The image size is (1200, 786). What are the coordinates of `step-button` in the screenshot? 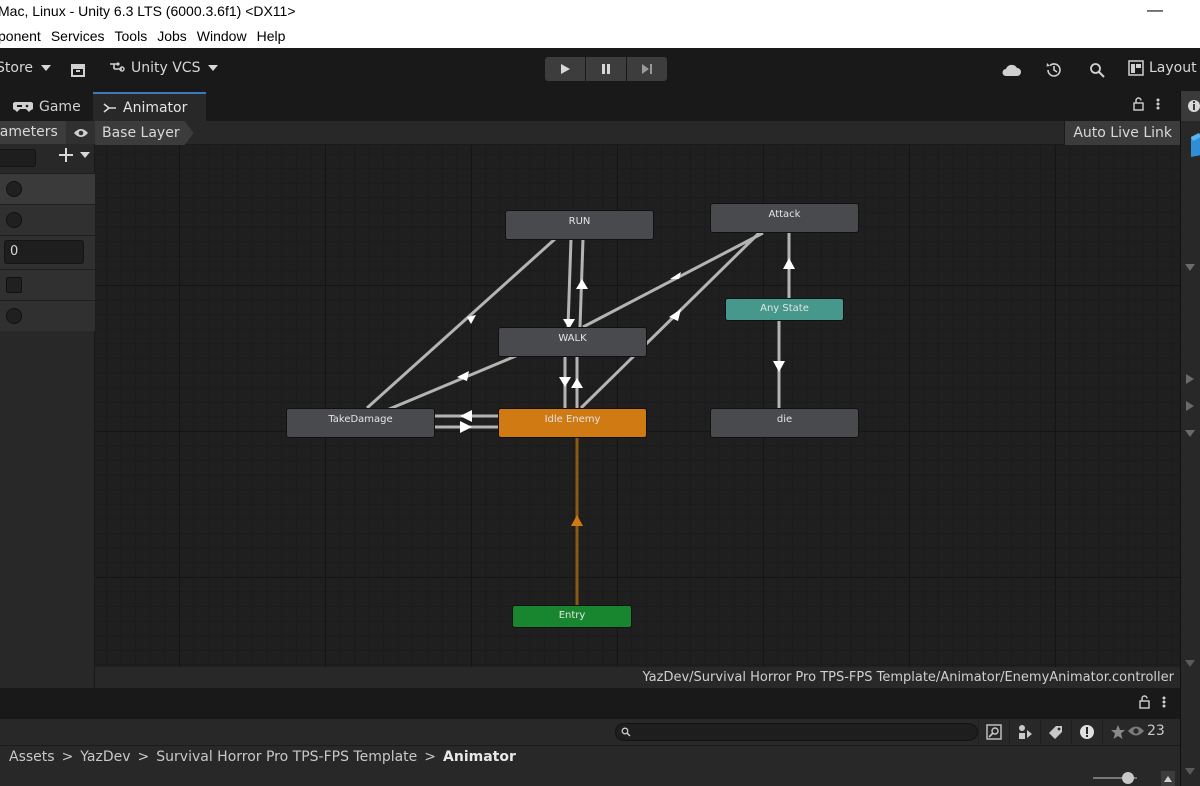 It's located at (647, 69).